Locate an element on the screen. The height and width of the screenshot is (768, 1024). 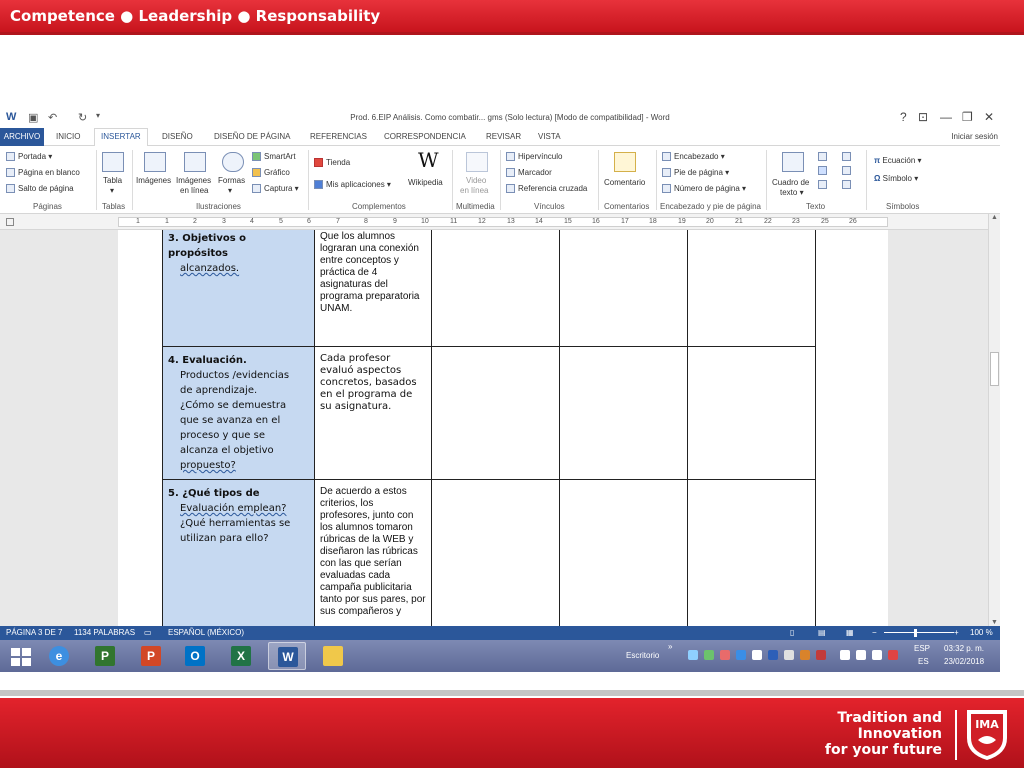
hyperlink-button: Hipervínculo is located at coordinates (534, 157).